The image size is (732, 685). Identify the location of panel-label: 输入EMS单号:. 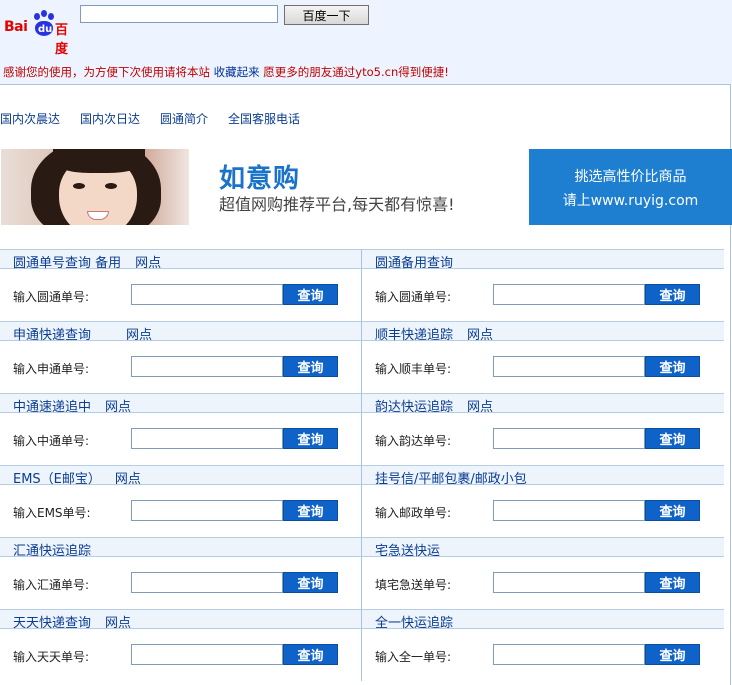
(52, 513).